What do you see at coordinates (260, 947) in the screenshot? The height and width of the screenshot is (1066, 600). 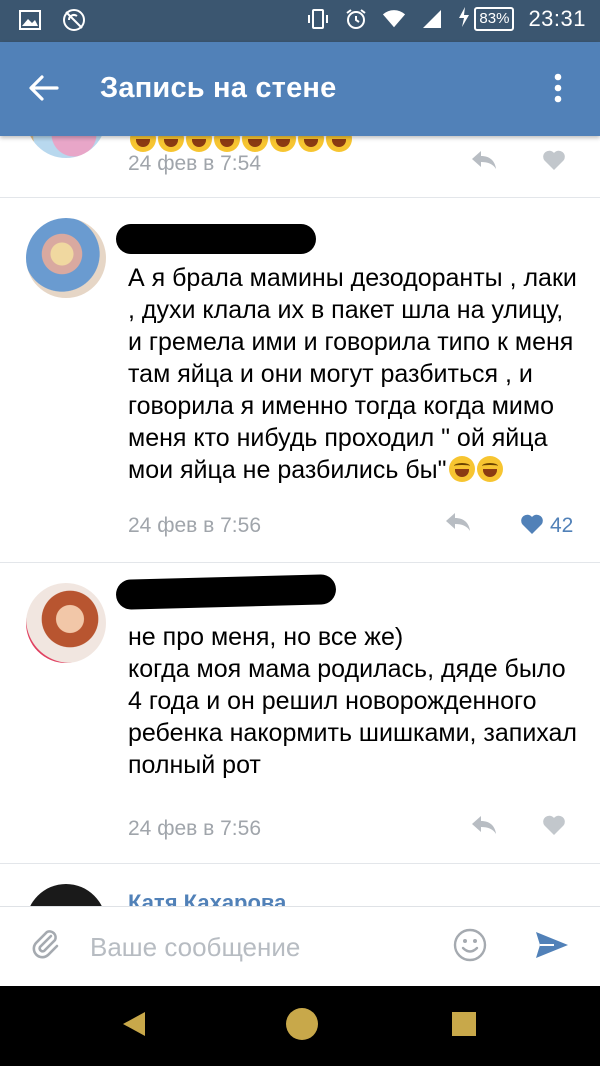 I see `message-input` at bounding box center [260, 947].